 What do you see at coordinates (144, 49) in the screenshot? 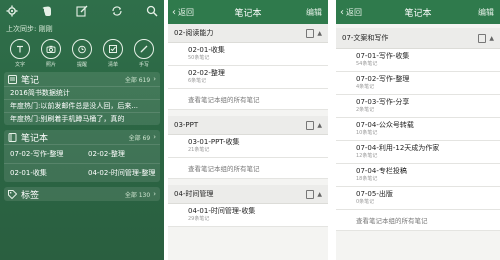
I see `handwriting-icon` at bounding box center [144, 49].